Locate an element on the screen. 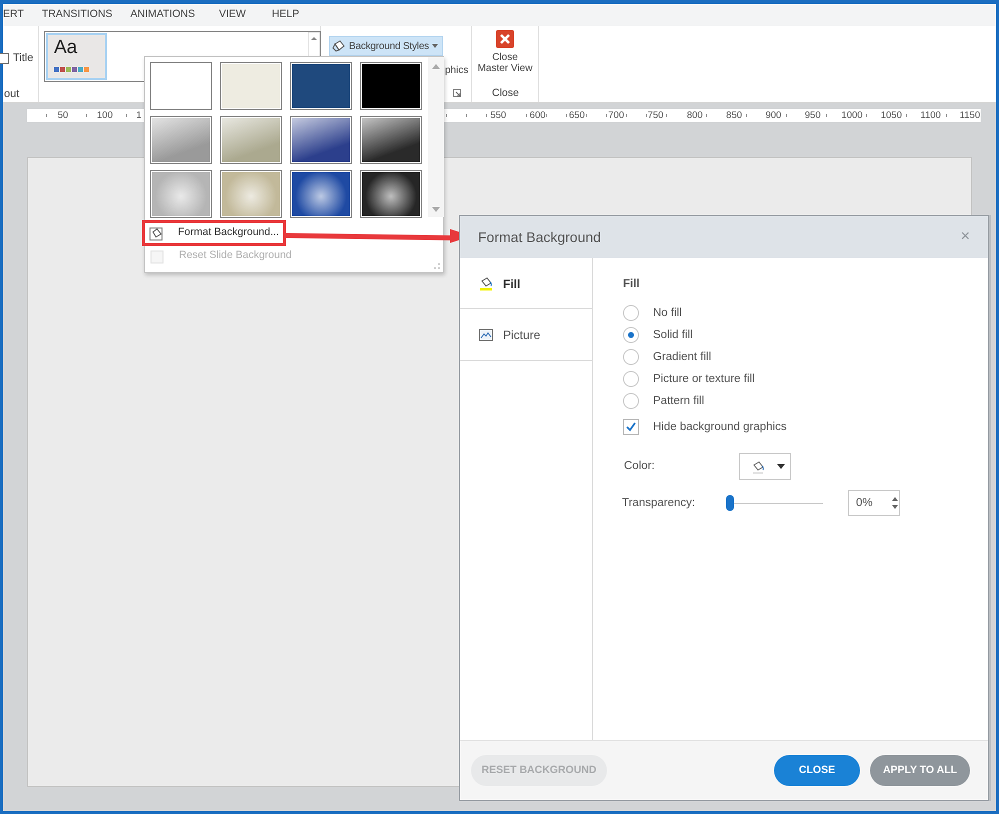 The height and width of the screenshot is (814, 999). checkbox-label: Hide background graphics is located at coordinates (720, 427).